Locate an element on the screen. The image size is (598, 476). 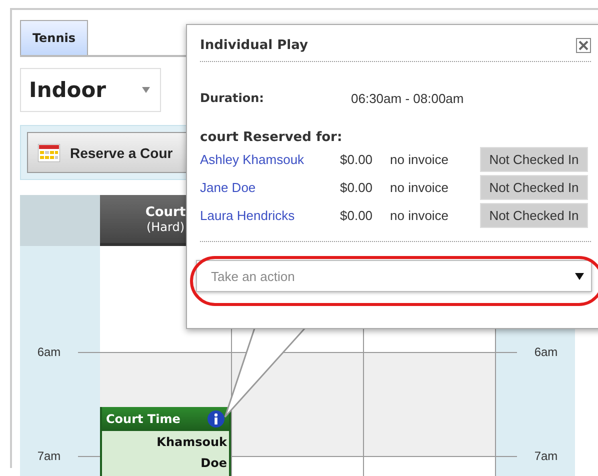
action-select: Take an action is located at coordinates (394, 276).